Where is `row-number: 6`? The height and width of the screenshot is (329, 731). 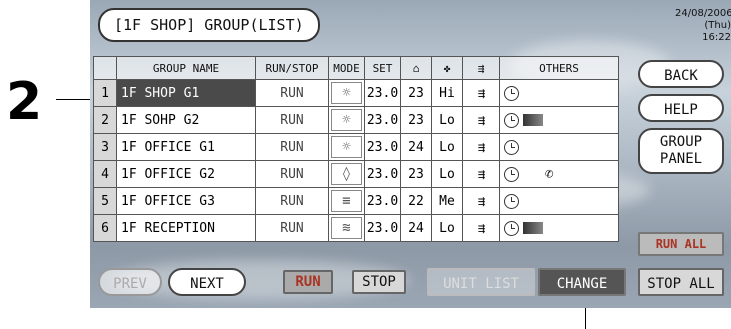
row-number: 6 is located at coordinates (105, 228).